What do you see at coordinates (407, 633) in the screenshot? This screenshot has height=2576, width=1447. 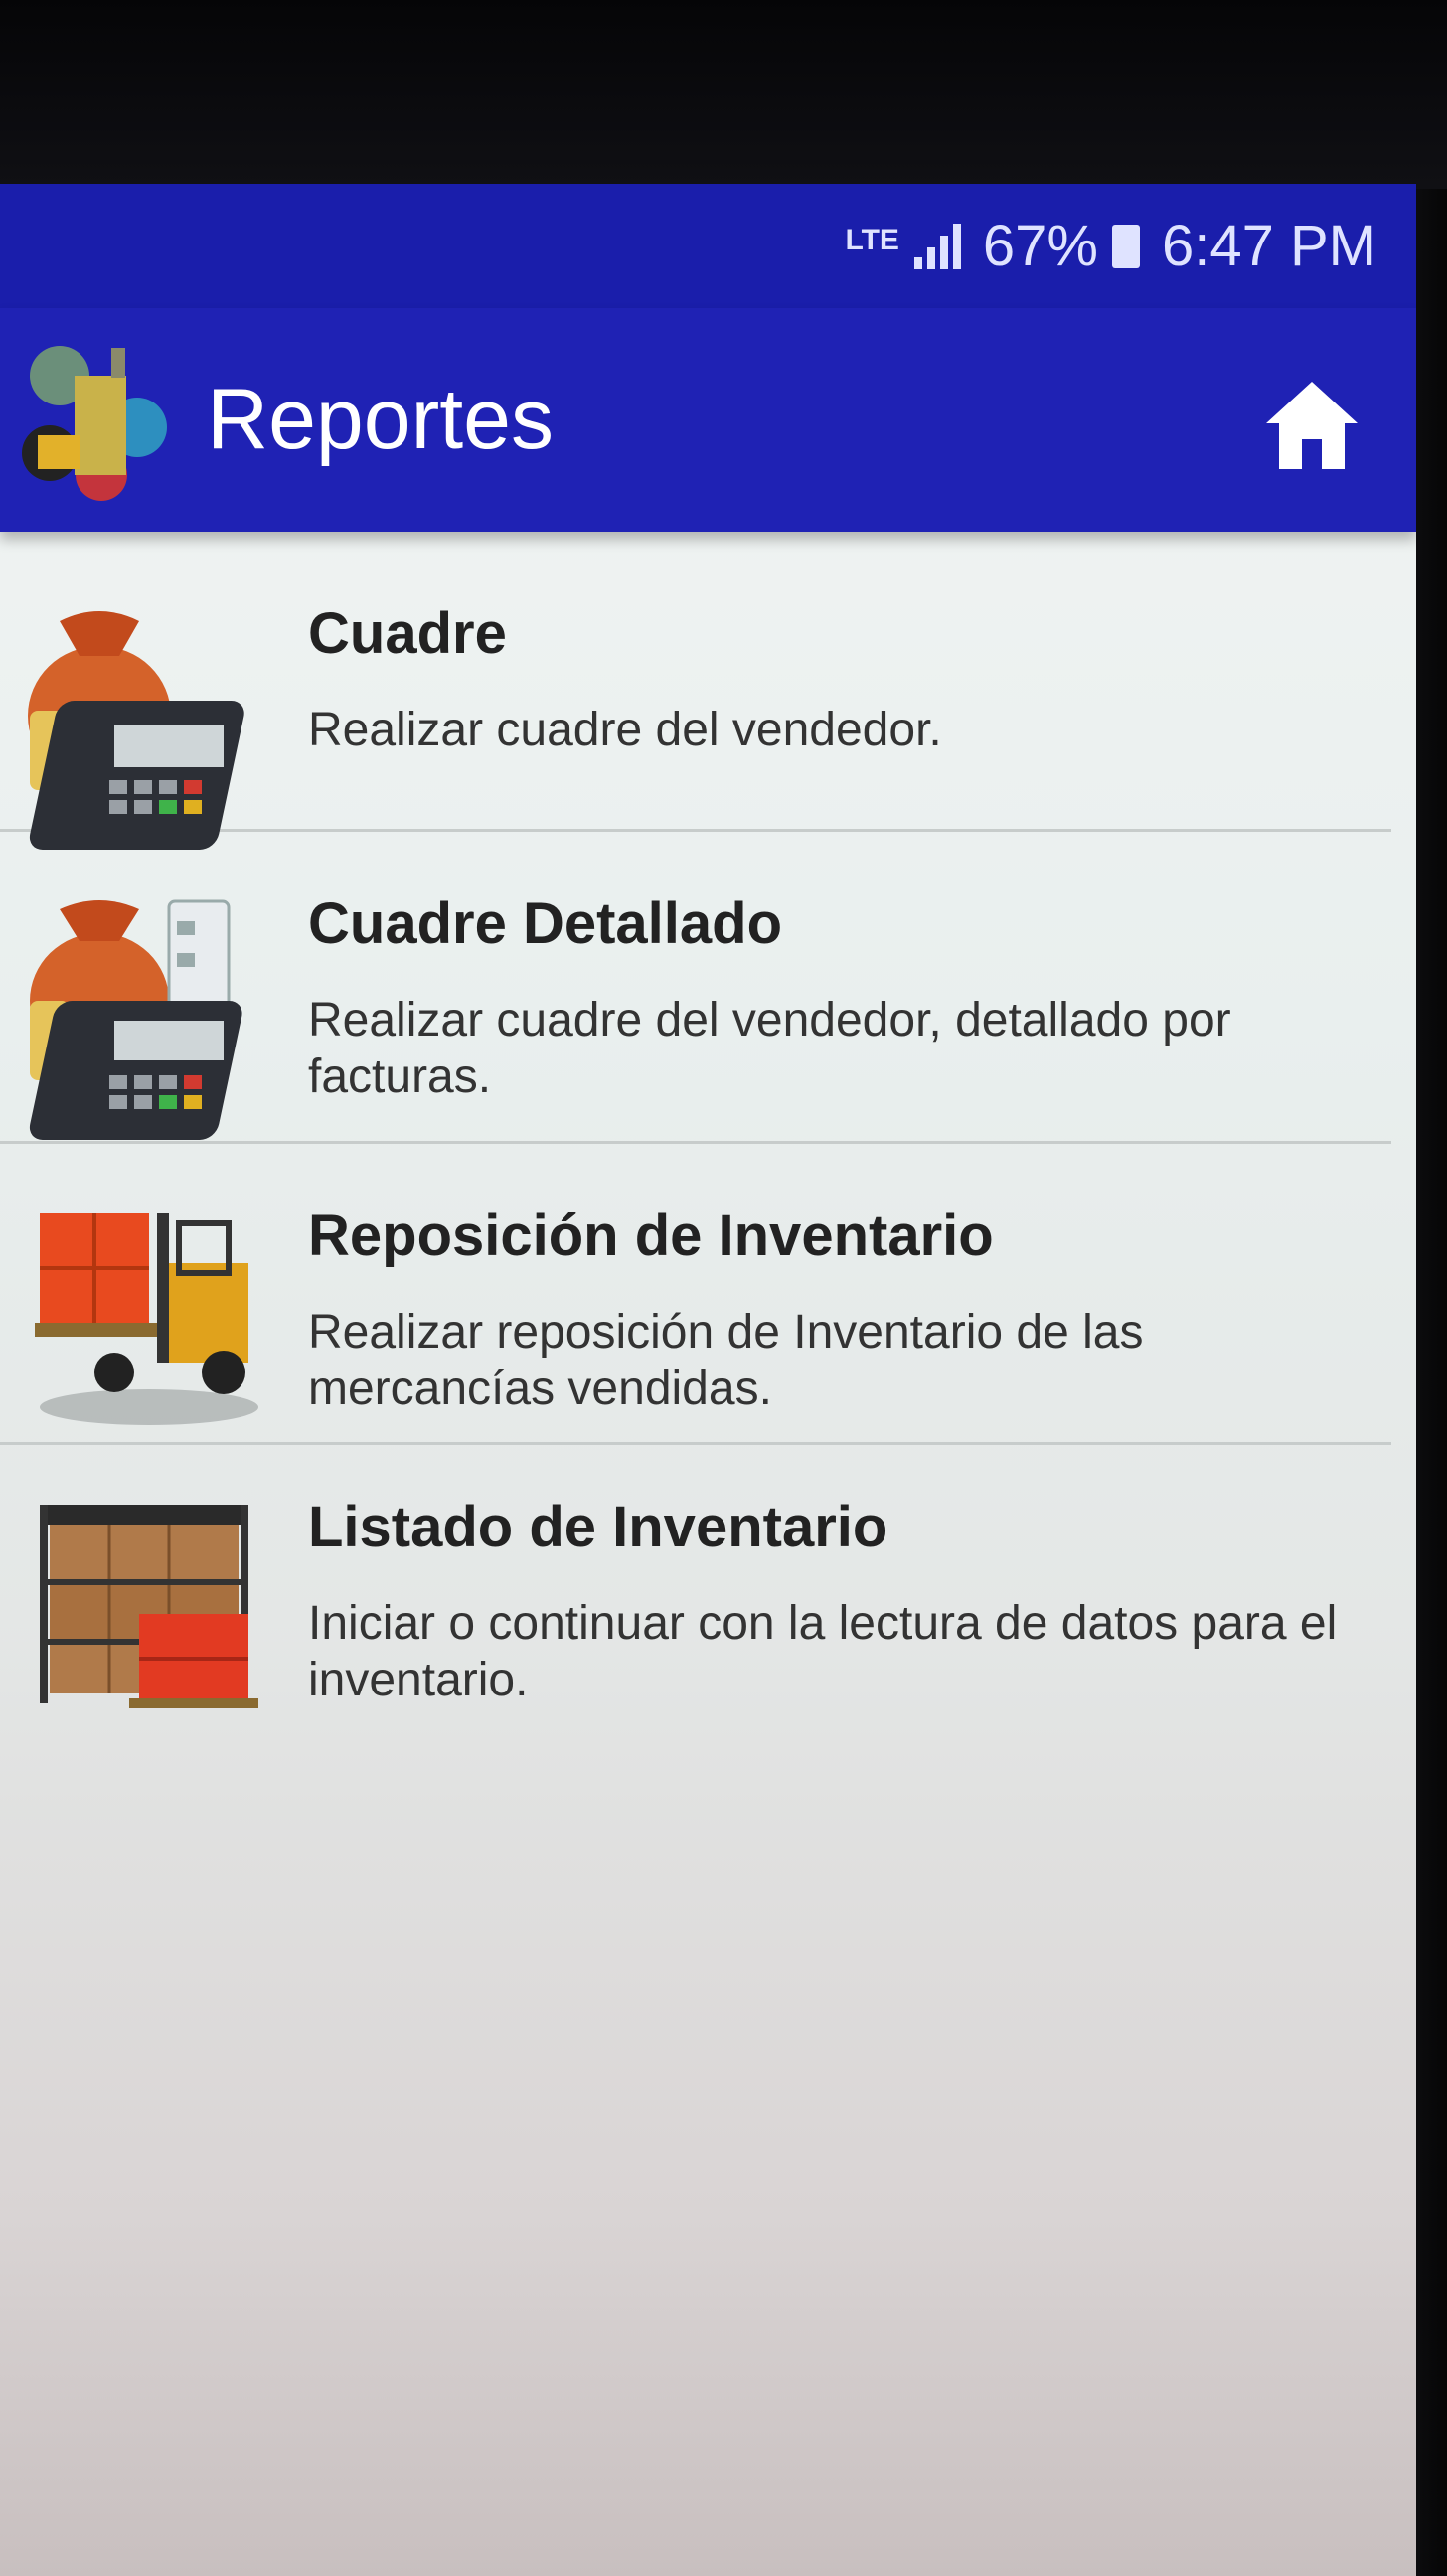 I see `item-title: Cuadre` at bounding box center [407, 633].